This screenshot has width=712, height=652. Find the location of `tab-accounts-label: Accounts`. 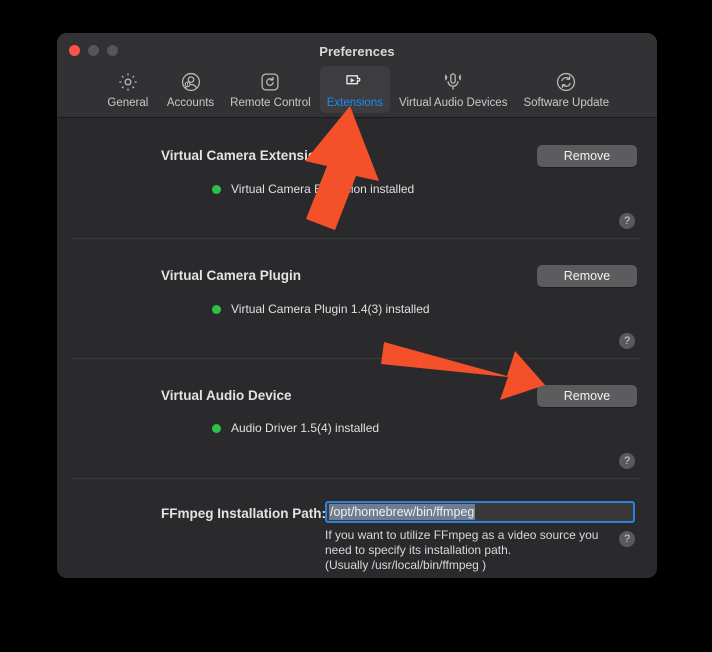

tab-accounts-label: Accounts is located at coordinates (190, 103).